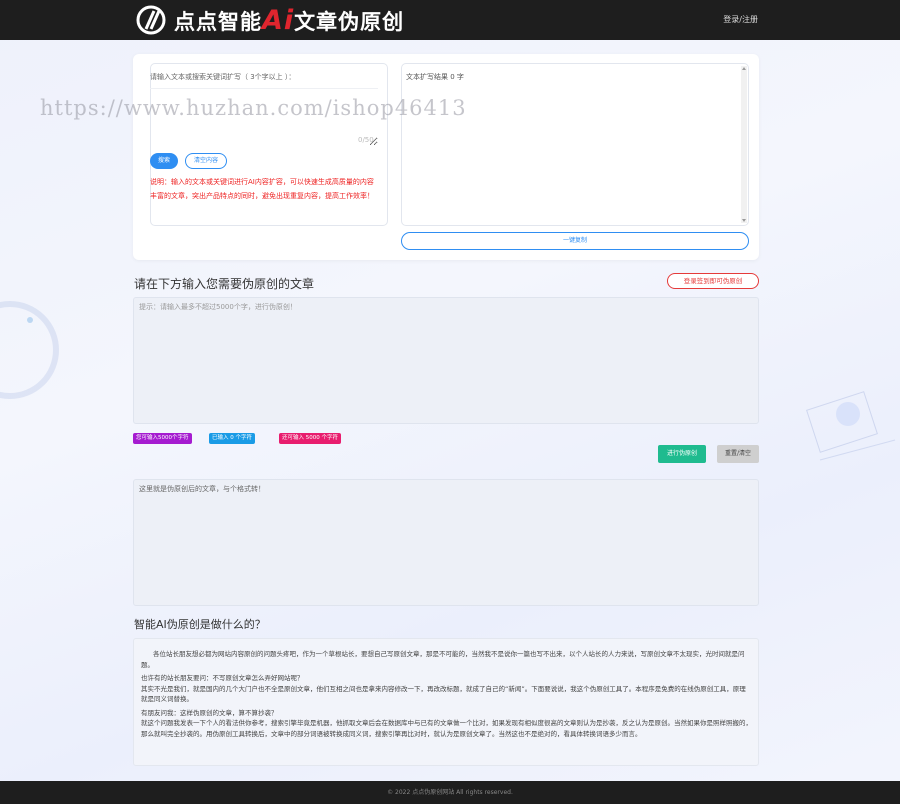  Describe the element at coordinates (446, 542) in the screenshot. I see `rewrite-output: 这里就是伪原创后的文章，与个格式转！` at that location.